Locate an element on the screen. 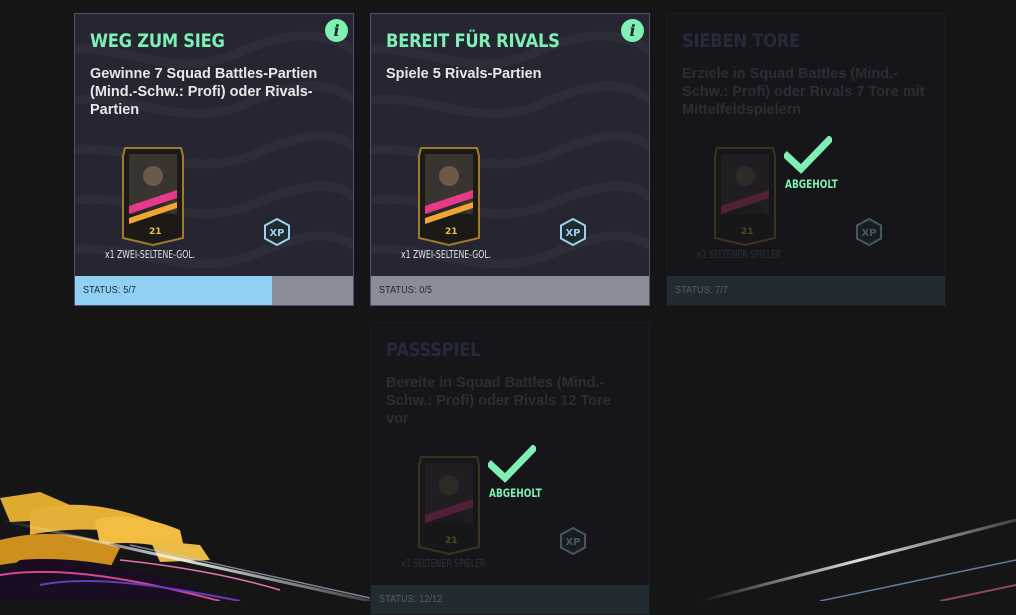  status-text: STATUS: 0/5 is located at coordinates (406, 290).